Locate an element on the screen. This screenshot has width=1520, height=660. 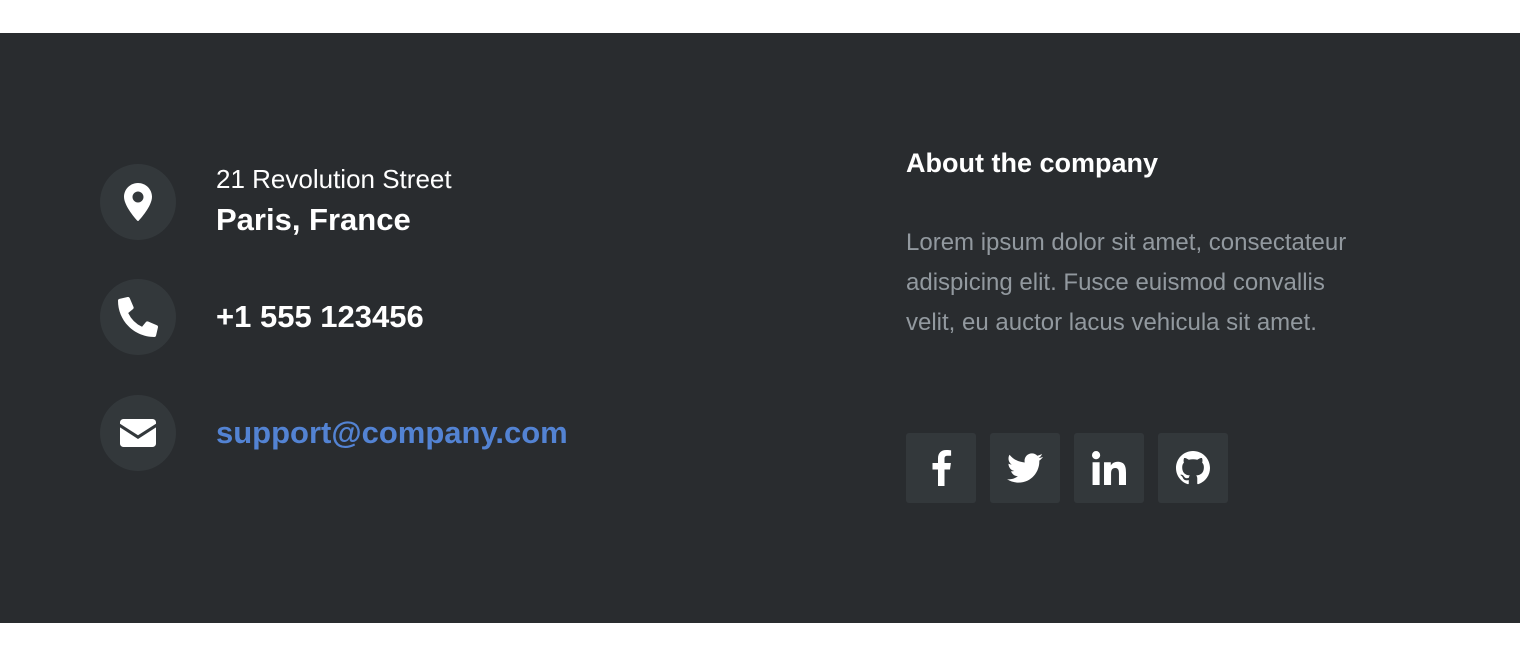
github-icon is located at coordinates (1193, 468).